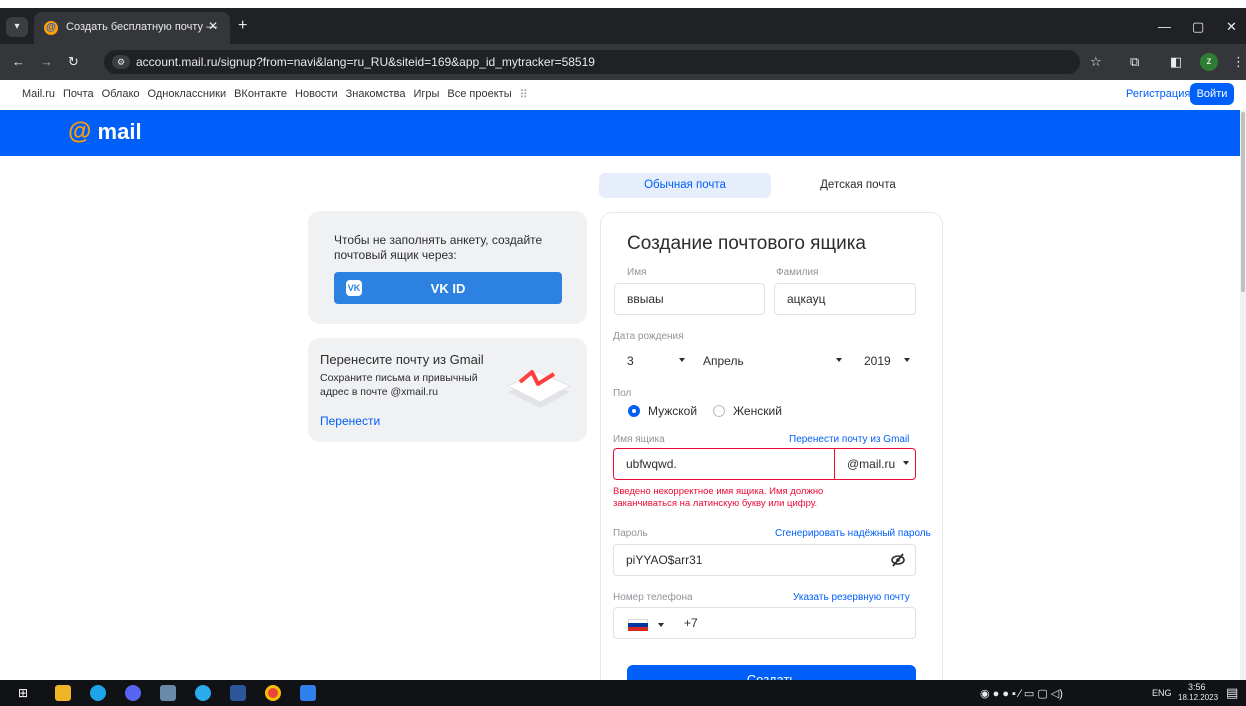 The image size is (1246, 706). Describe the element at coordinates (719, 411) in the screenshot. I see `gender-female-radio` at that location.